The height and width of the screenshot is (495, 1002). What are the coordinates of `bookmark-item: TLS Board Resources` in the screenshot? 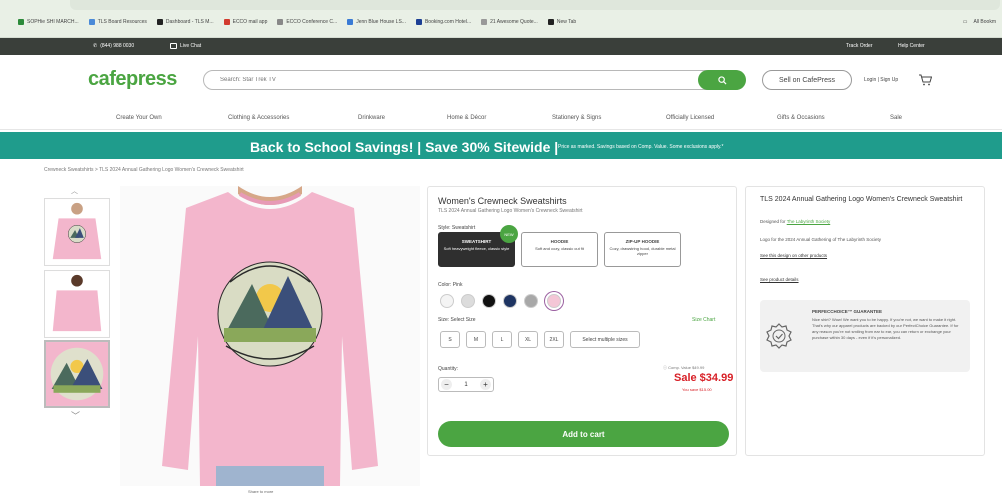 It's located at (117, 22).